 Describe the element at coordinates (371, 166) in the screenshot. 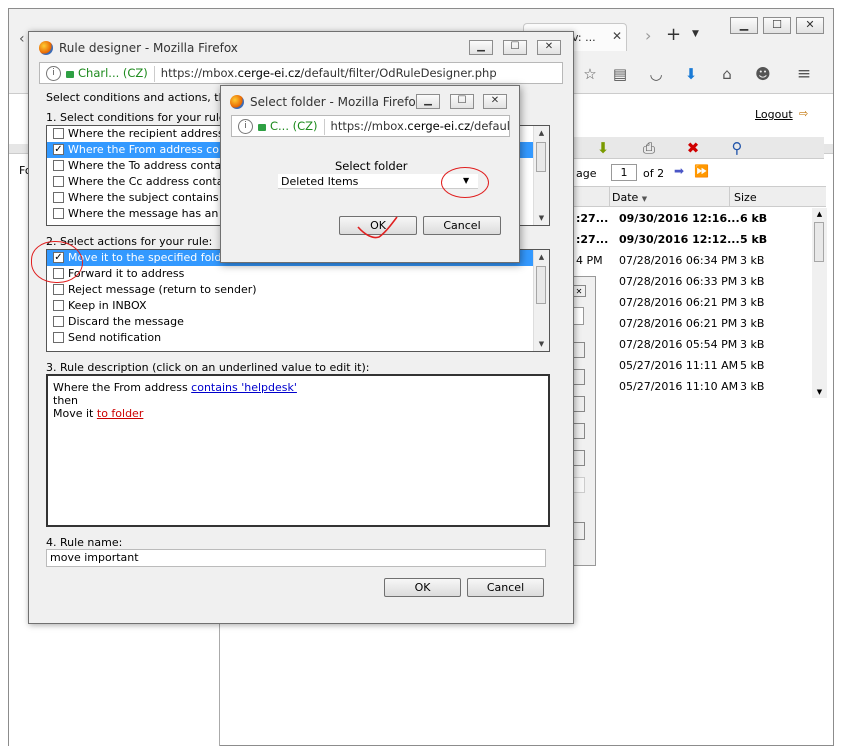

I see `select-folder-heading: Select folder` at that location.